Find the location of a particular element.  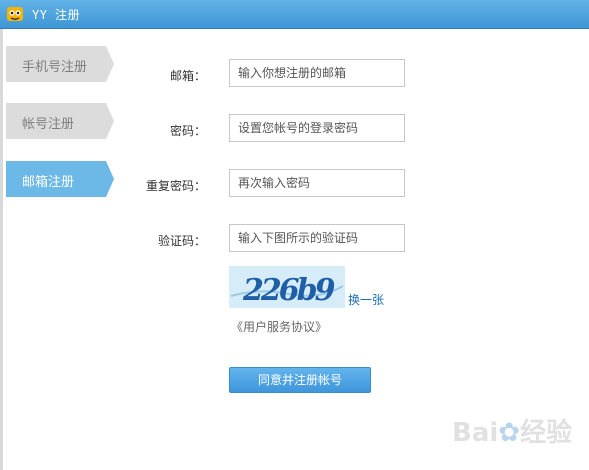

email-field-box is located at coordinates (317, 73).